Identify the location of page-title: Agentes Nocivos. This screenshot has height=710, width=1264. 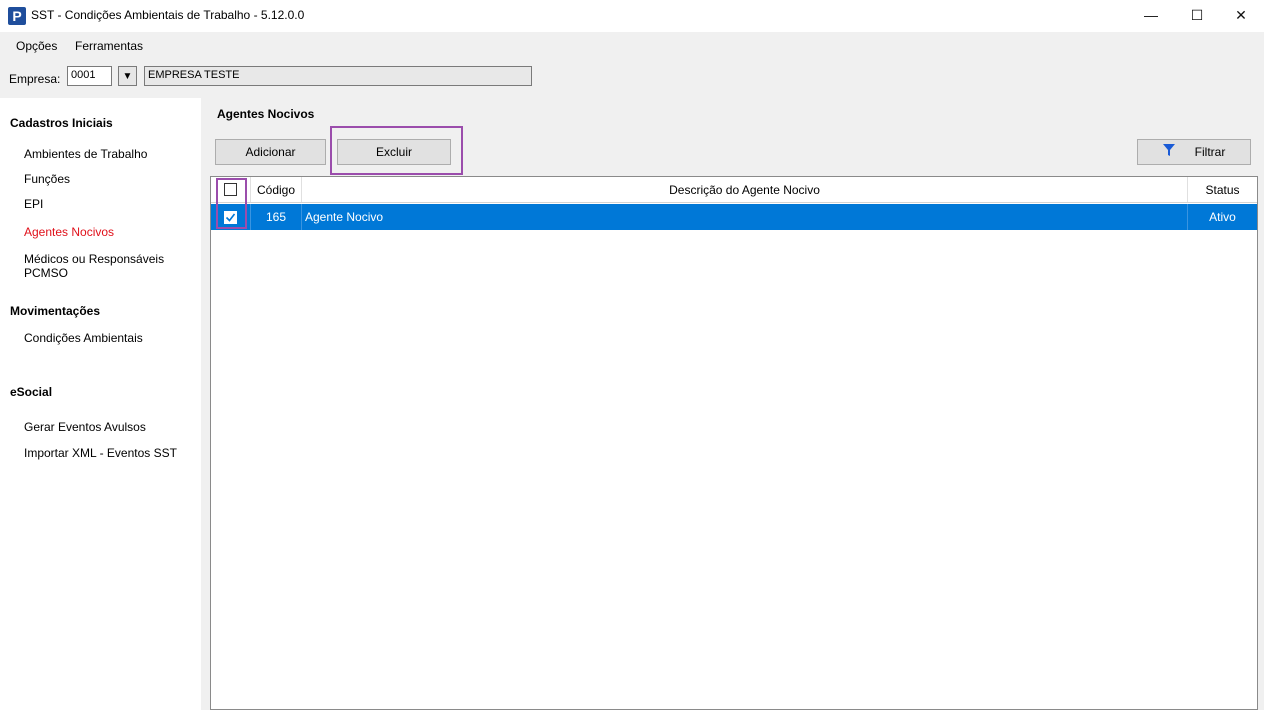
(266, 114).